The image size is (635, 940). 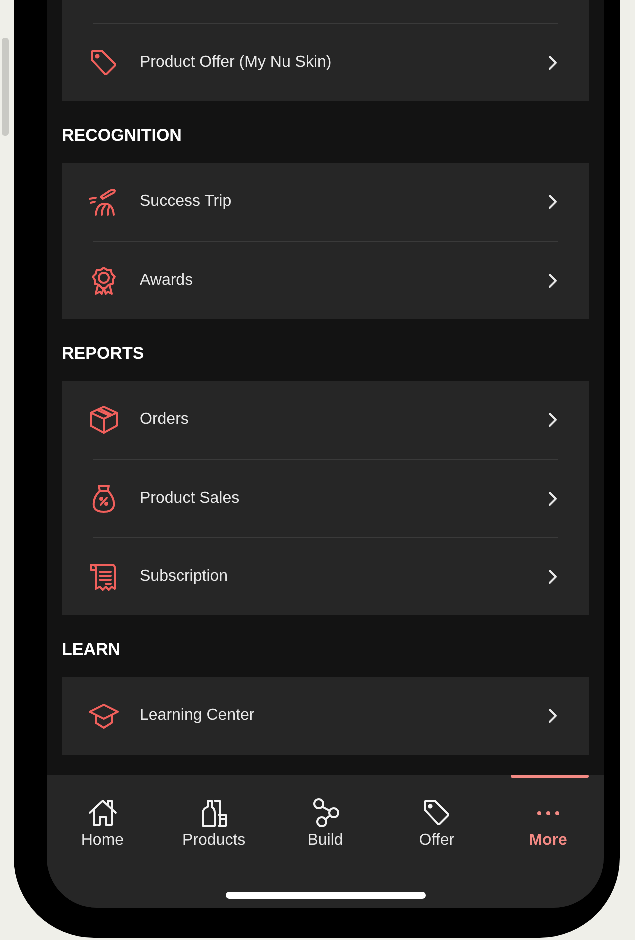 What do you see at coordinates (325, 498) in the screenshot?
I see `menu-item: Product Sales` at bounding box center [325, 498].